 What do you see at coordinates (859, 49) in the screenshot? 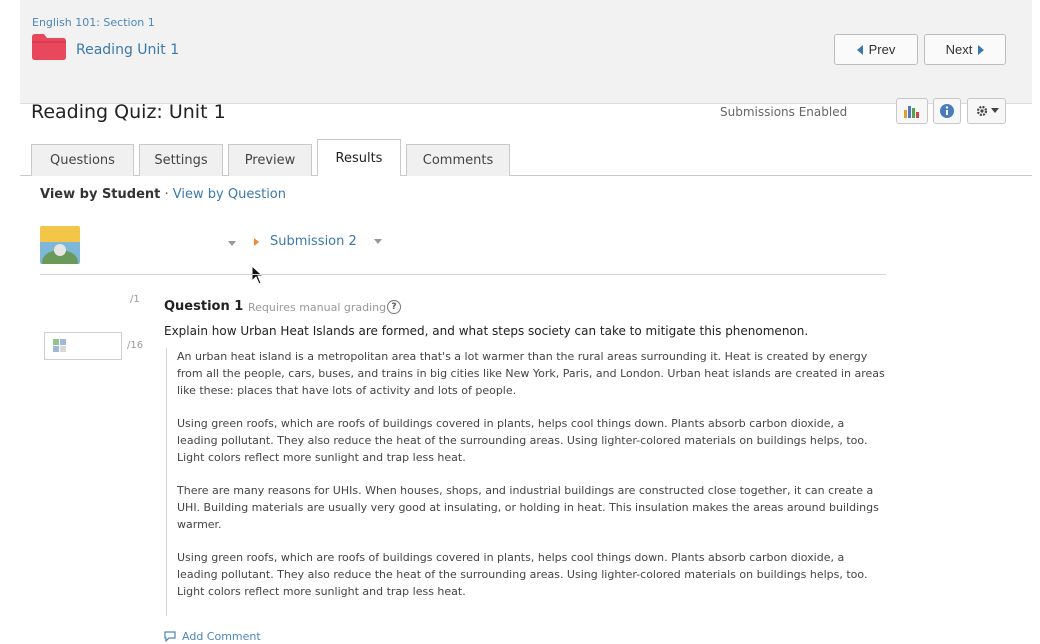
I see `chevron-left-icon` at bounding box center [859, 49].